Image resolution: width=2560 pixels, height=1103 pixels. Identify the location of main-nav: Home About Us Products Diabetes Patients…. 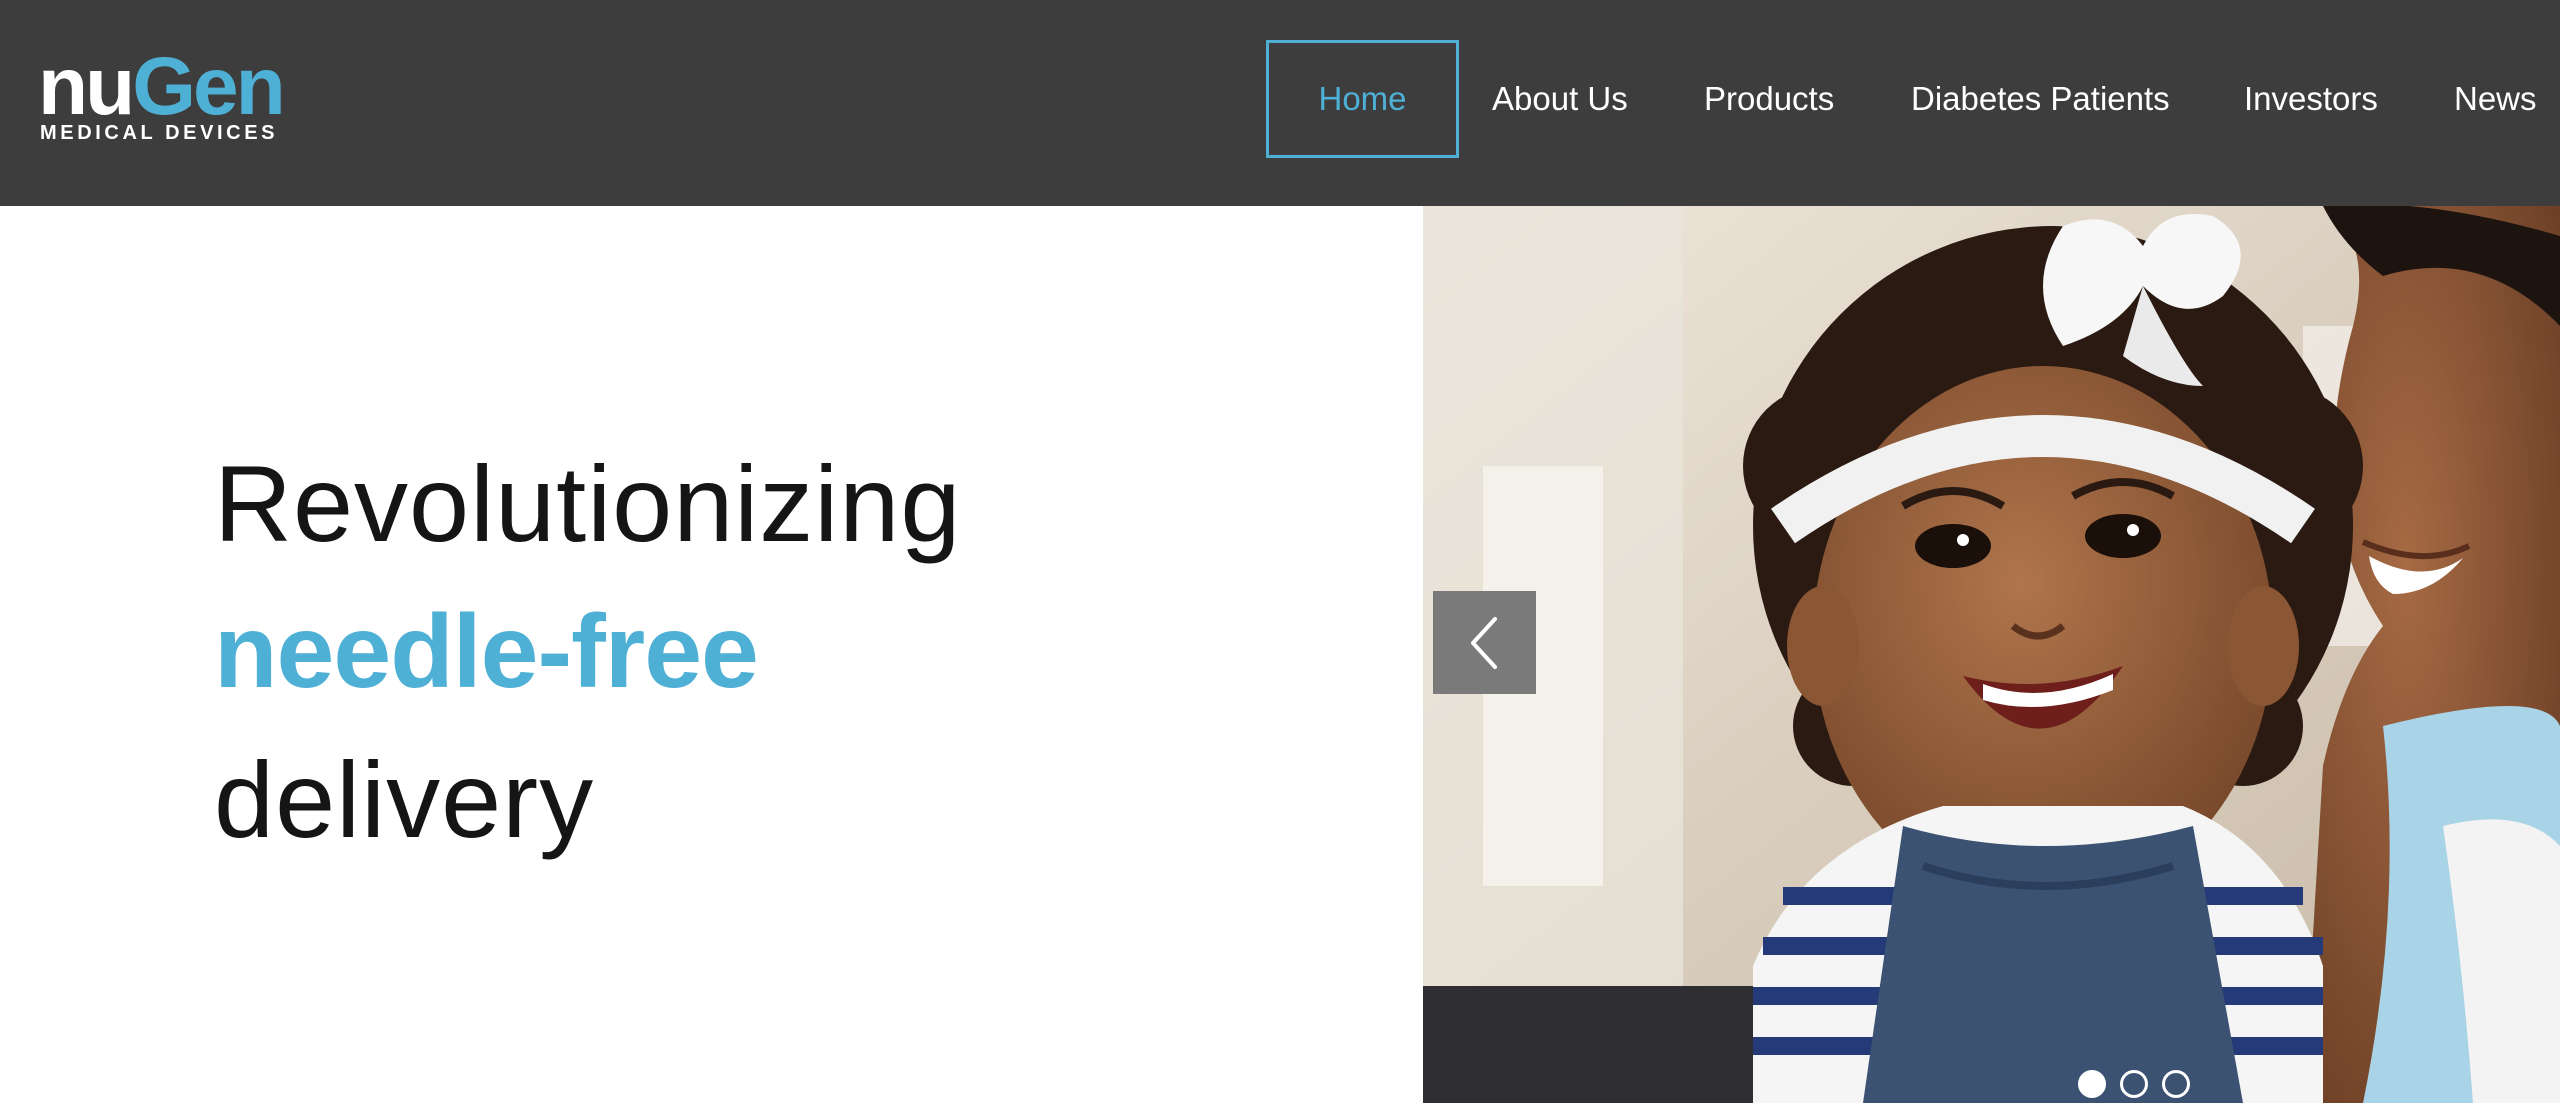
(1913, 99).